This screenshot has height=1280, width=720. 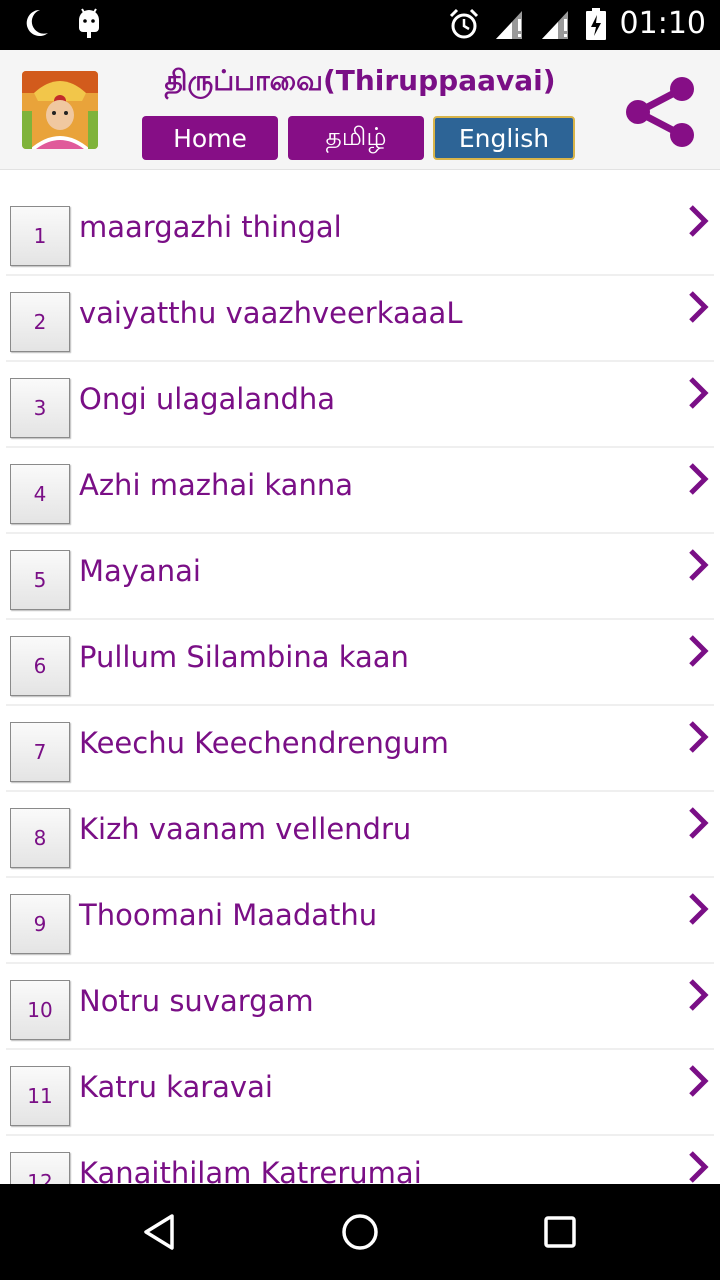 I want to click on tamil-button: தமிழ், so click(x=356, y=138).